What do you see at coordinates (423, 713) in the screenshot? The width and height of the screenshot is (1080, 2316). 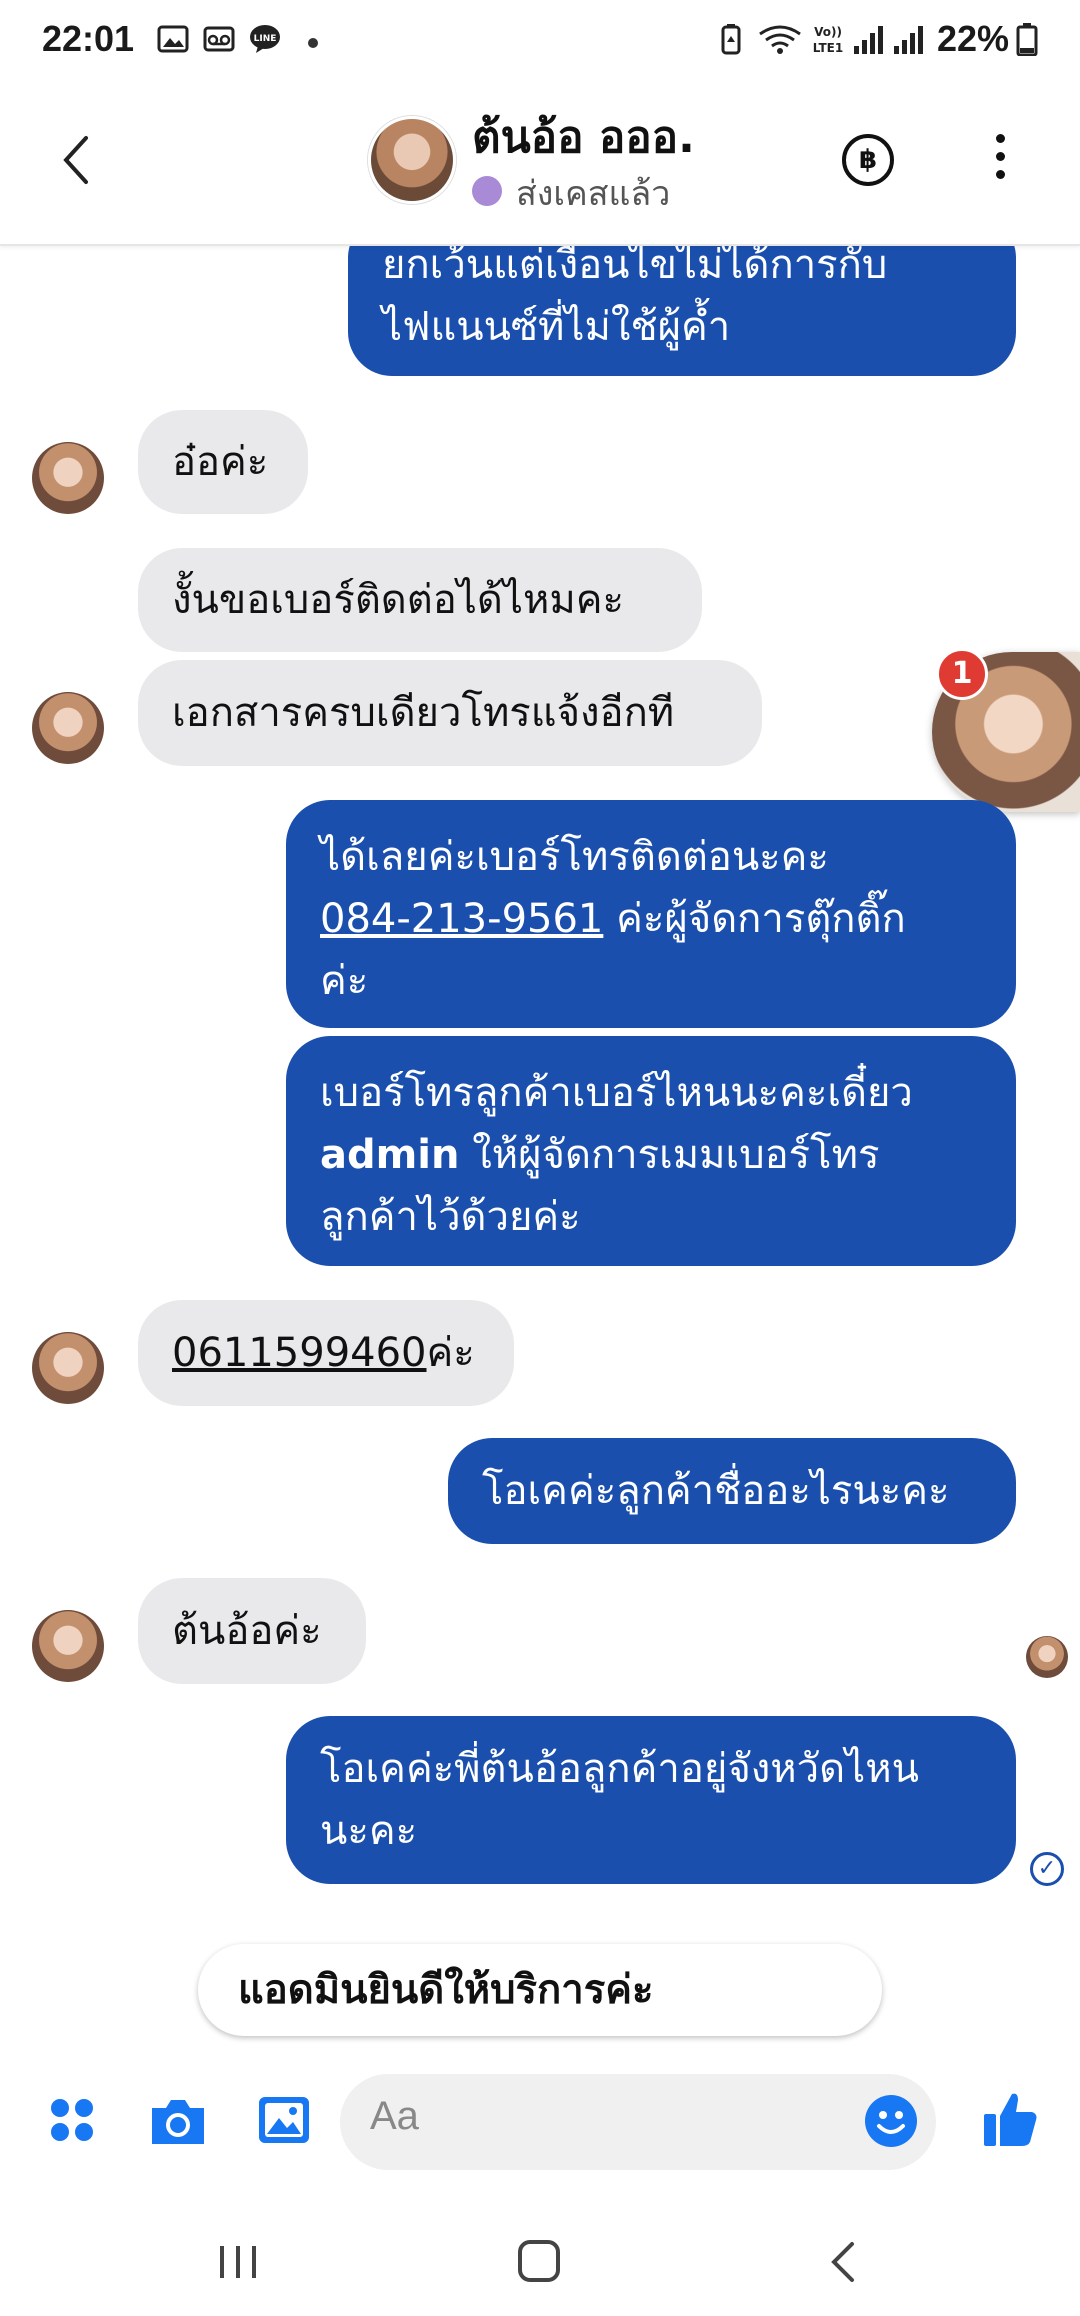 I see `message-text: เอกสารครบเดียวโทรแจ้งอีกที` at bounding box center [423, 713].